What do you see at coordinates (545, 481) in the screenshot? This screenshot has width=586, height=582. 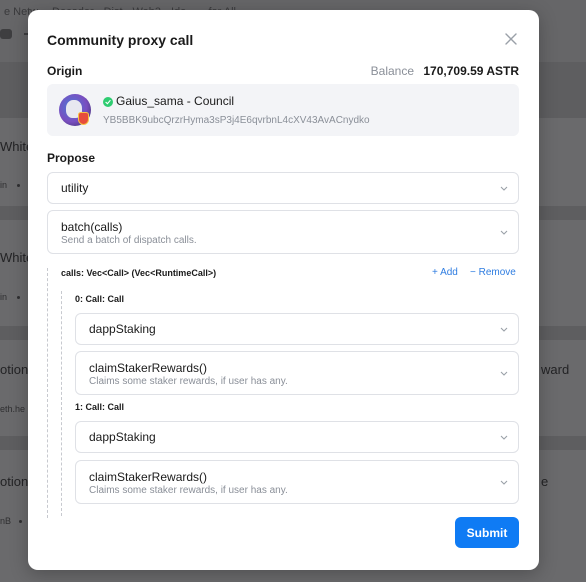 I see `background-row-right: e` at bounding box center [545, 481].